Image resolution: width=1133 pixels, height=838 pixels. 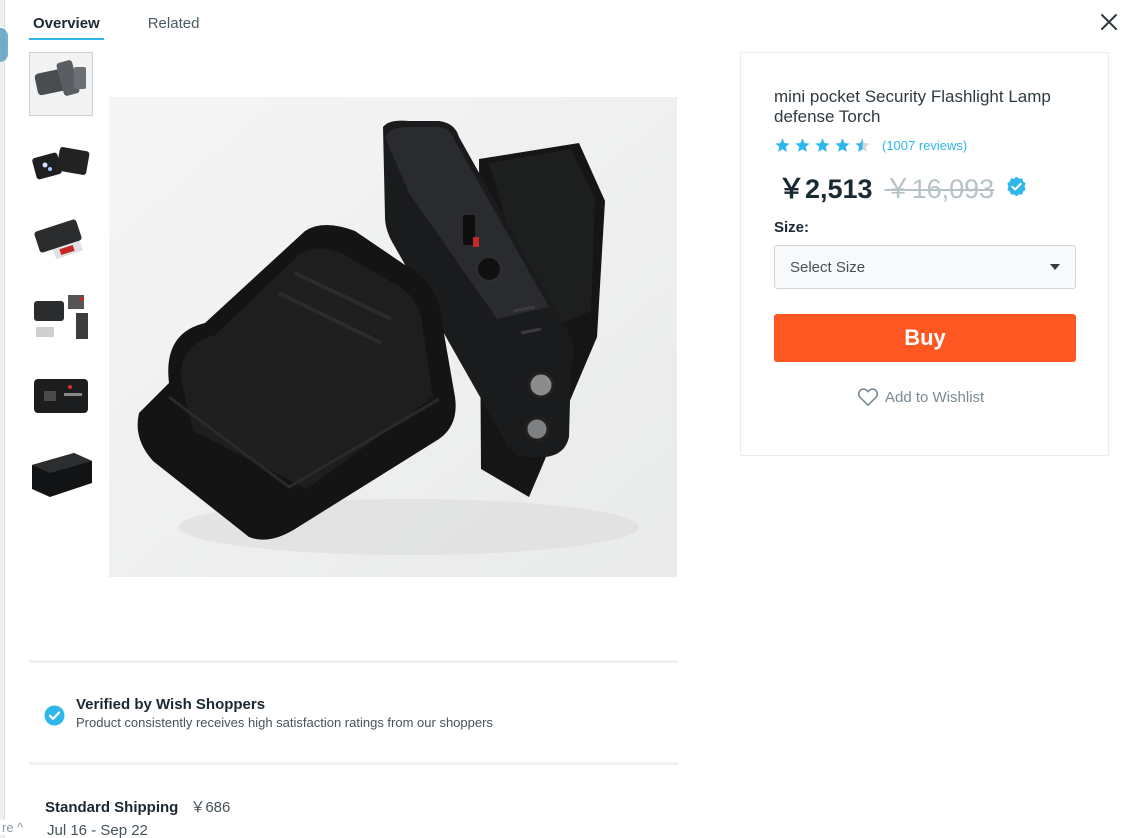 I want to click on background-avatar, so click(x=4, y=45).